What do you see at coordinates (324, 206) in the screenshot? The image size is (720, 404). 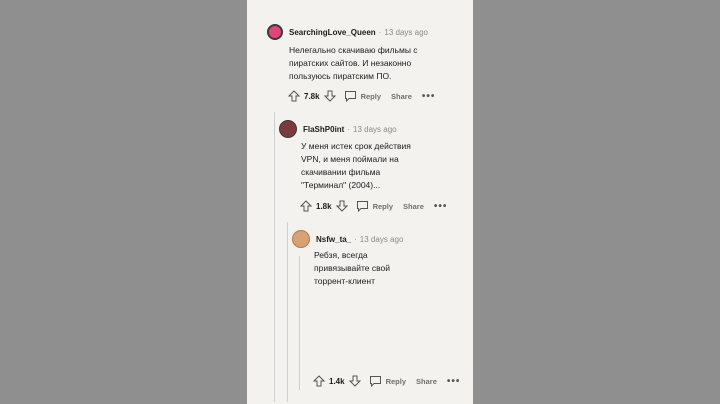 I see `comment-2-vote-count: 1.8k` at bounding box center [324, 206].